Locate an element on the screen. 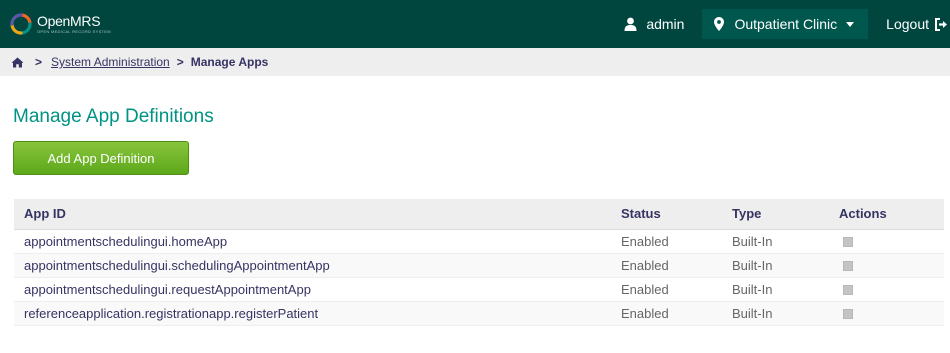 The image size is (950, 353). location-name: Outpatient Clinic is located at coordinates (786, 24).